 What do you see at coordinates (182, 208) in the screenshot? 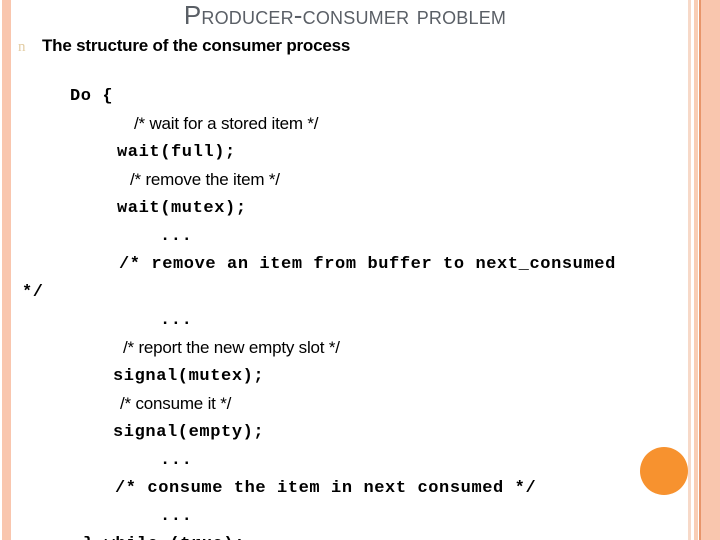
I see `code-line-text: wait(mutex);` at bounding box center [182, 208].